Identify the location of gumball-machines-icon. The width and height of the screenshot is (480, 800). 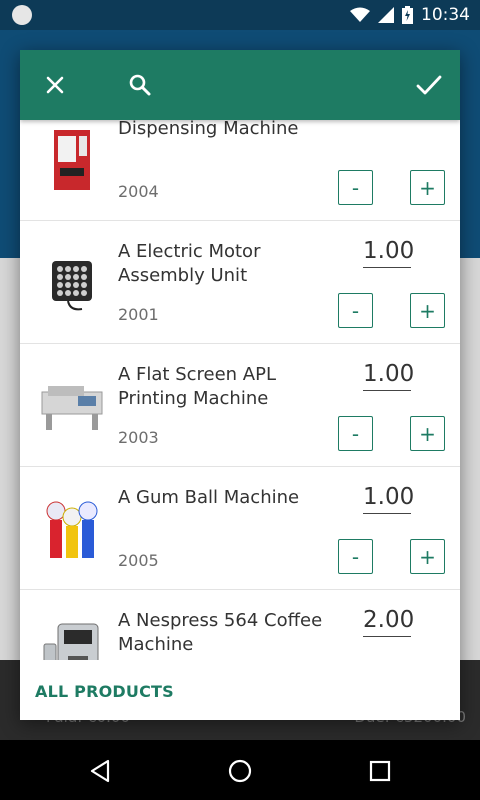
(72, 529).